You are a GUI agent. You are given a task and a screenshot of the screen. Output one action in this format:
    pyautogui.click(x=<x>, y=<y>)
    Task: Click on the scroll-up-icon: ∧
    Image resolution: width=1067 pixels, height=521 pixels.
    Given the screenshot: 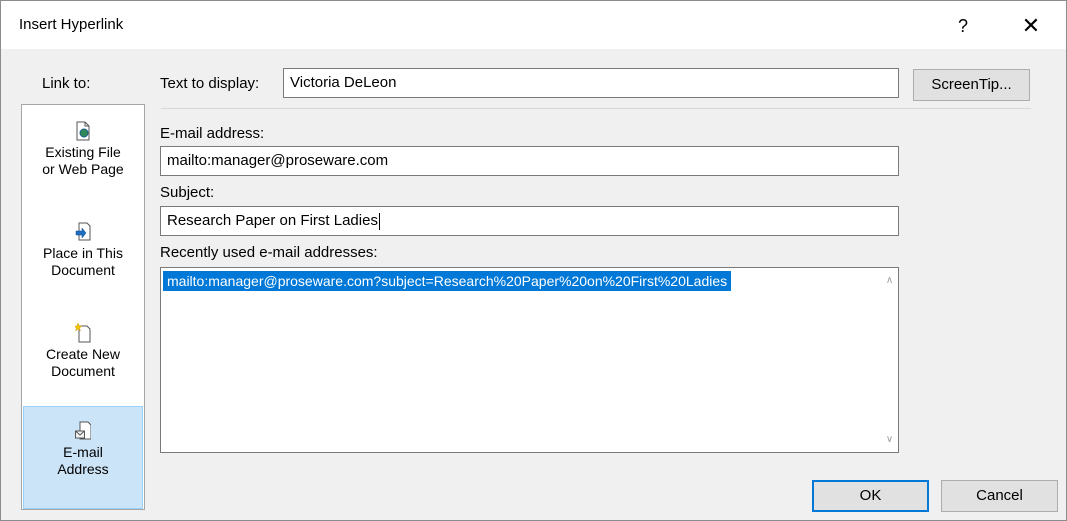 What is the action you would take?
    pyautogui.click(x=889, y=280)
    